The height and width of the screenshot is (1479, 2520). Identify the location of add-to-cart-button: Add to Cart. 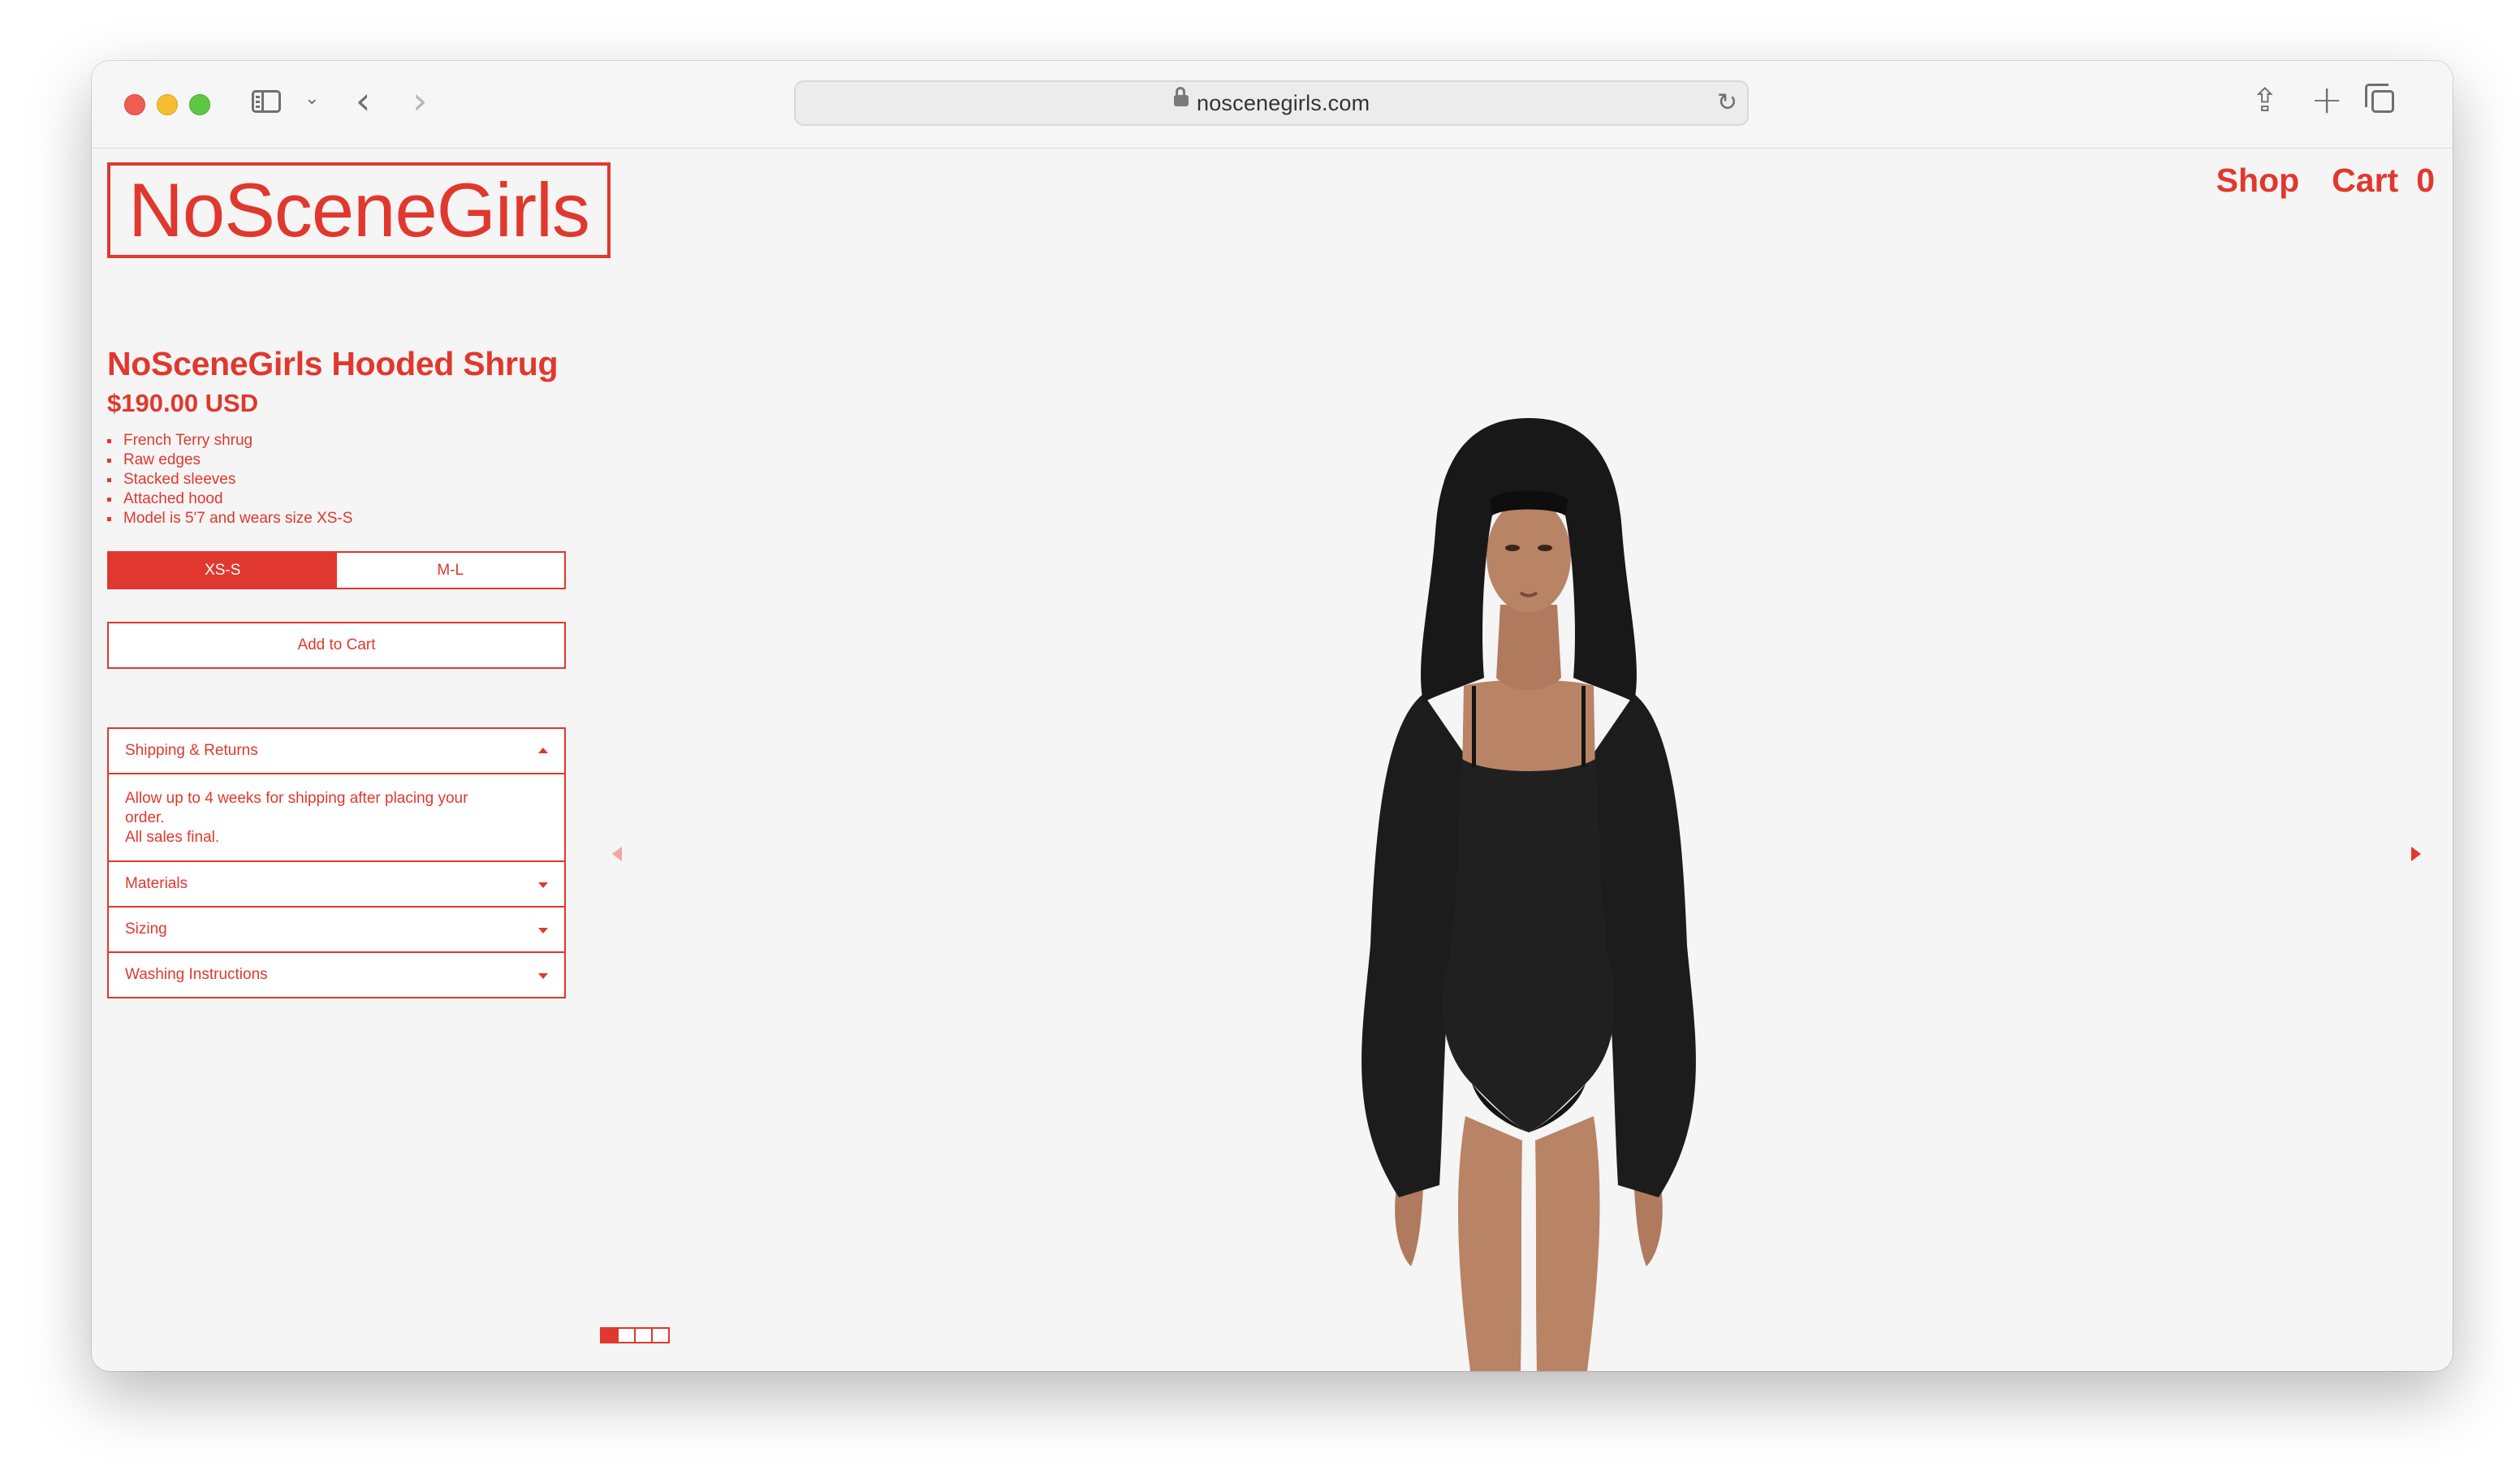
(336, 645).